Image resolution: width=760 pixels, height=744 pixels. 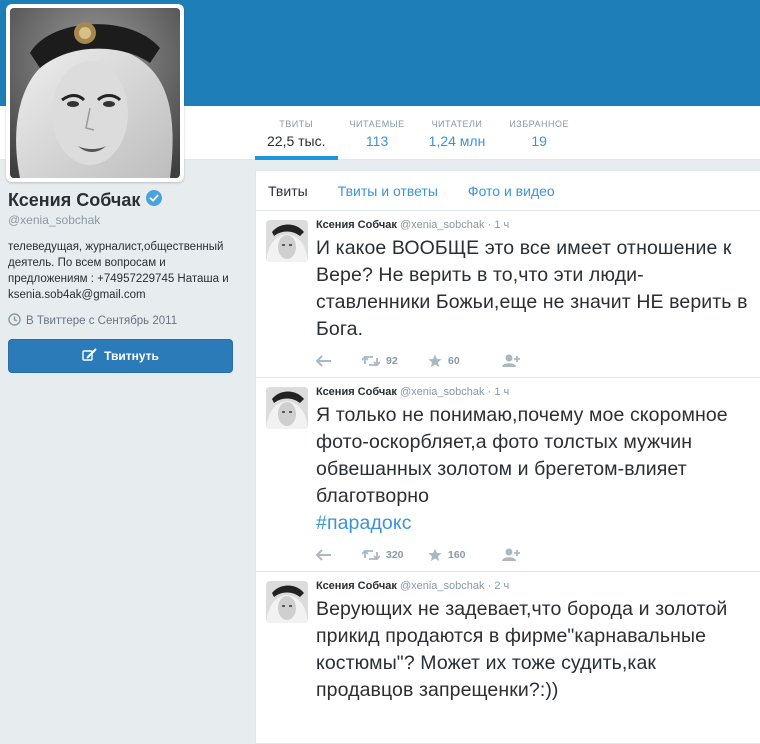 I want to click on favorite-button: 60, so click(x=465, y=361).